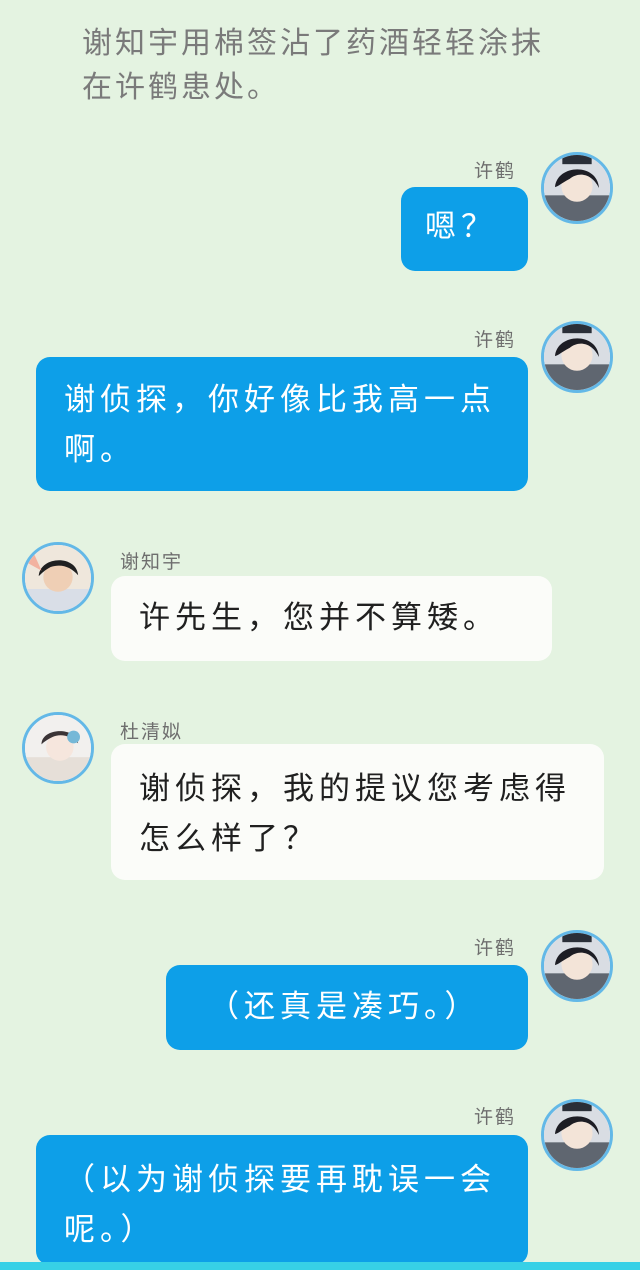 The image size is (640, 1270). What do you see at coordinates (58, 748) in the screenshot?
I see `avatar-duqingsi` at bounding box center [58, 748].